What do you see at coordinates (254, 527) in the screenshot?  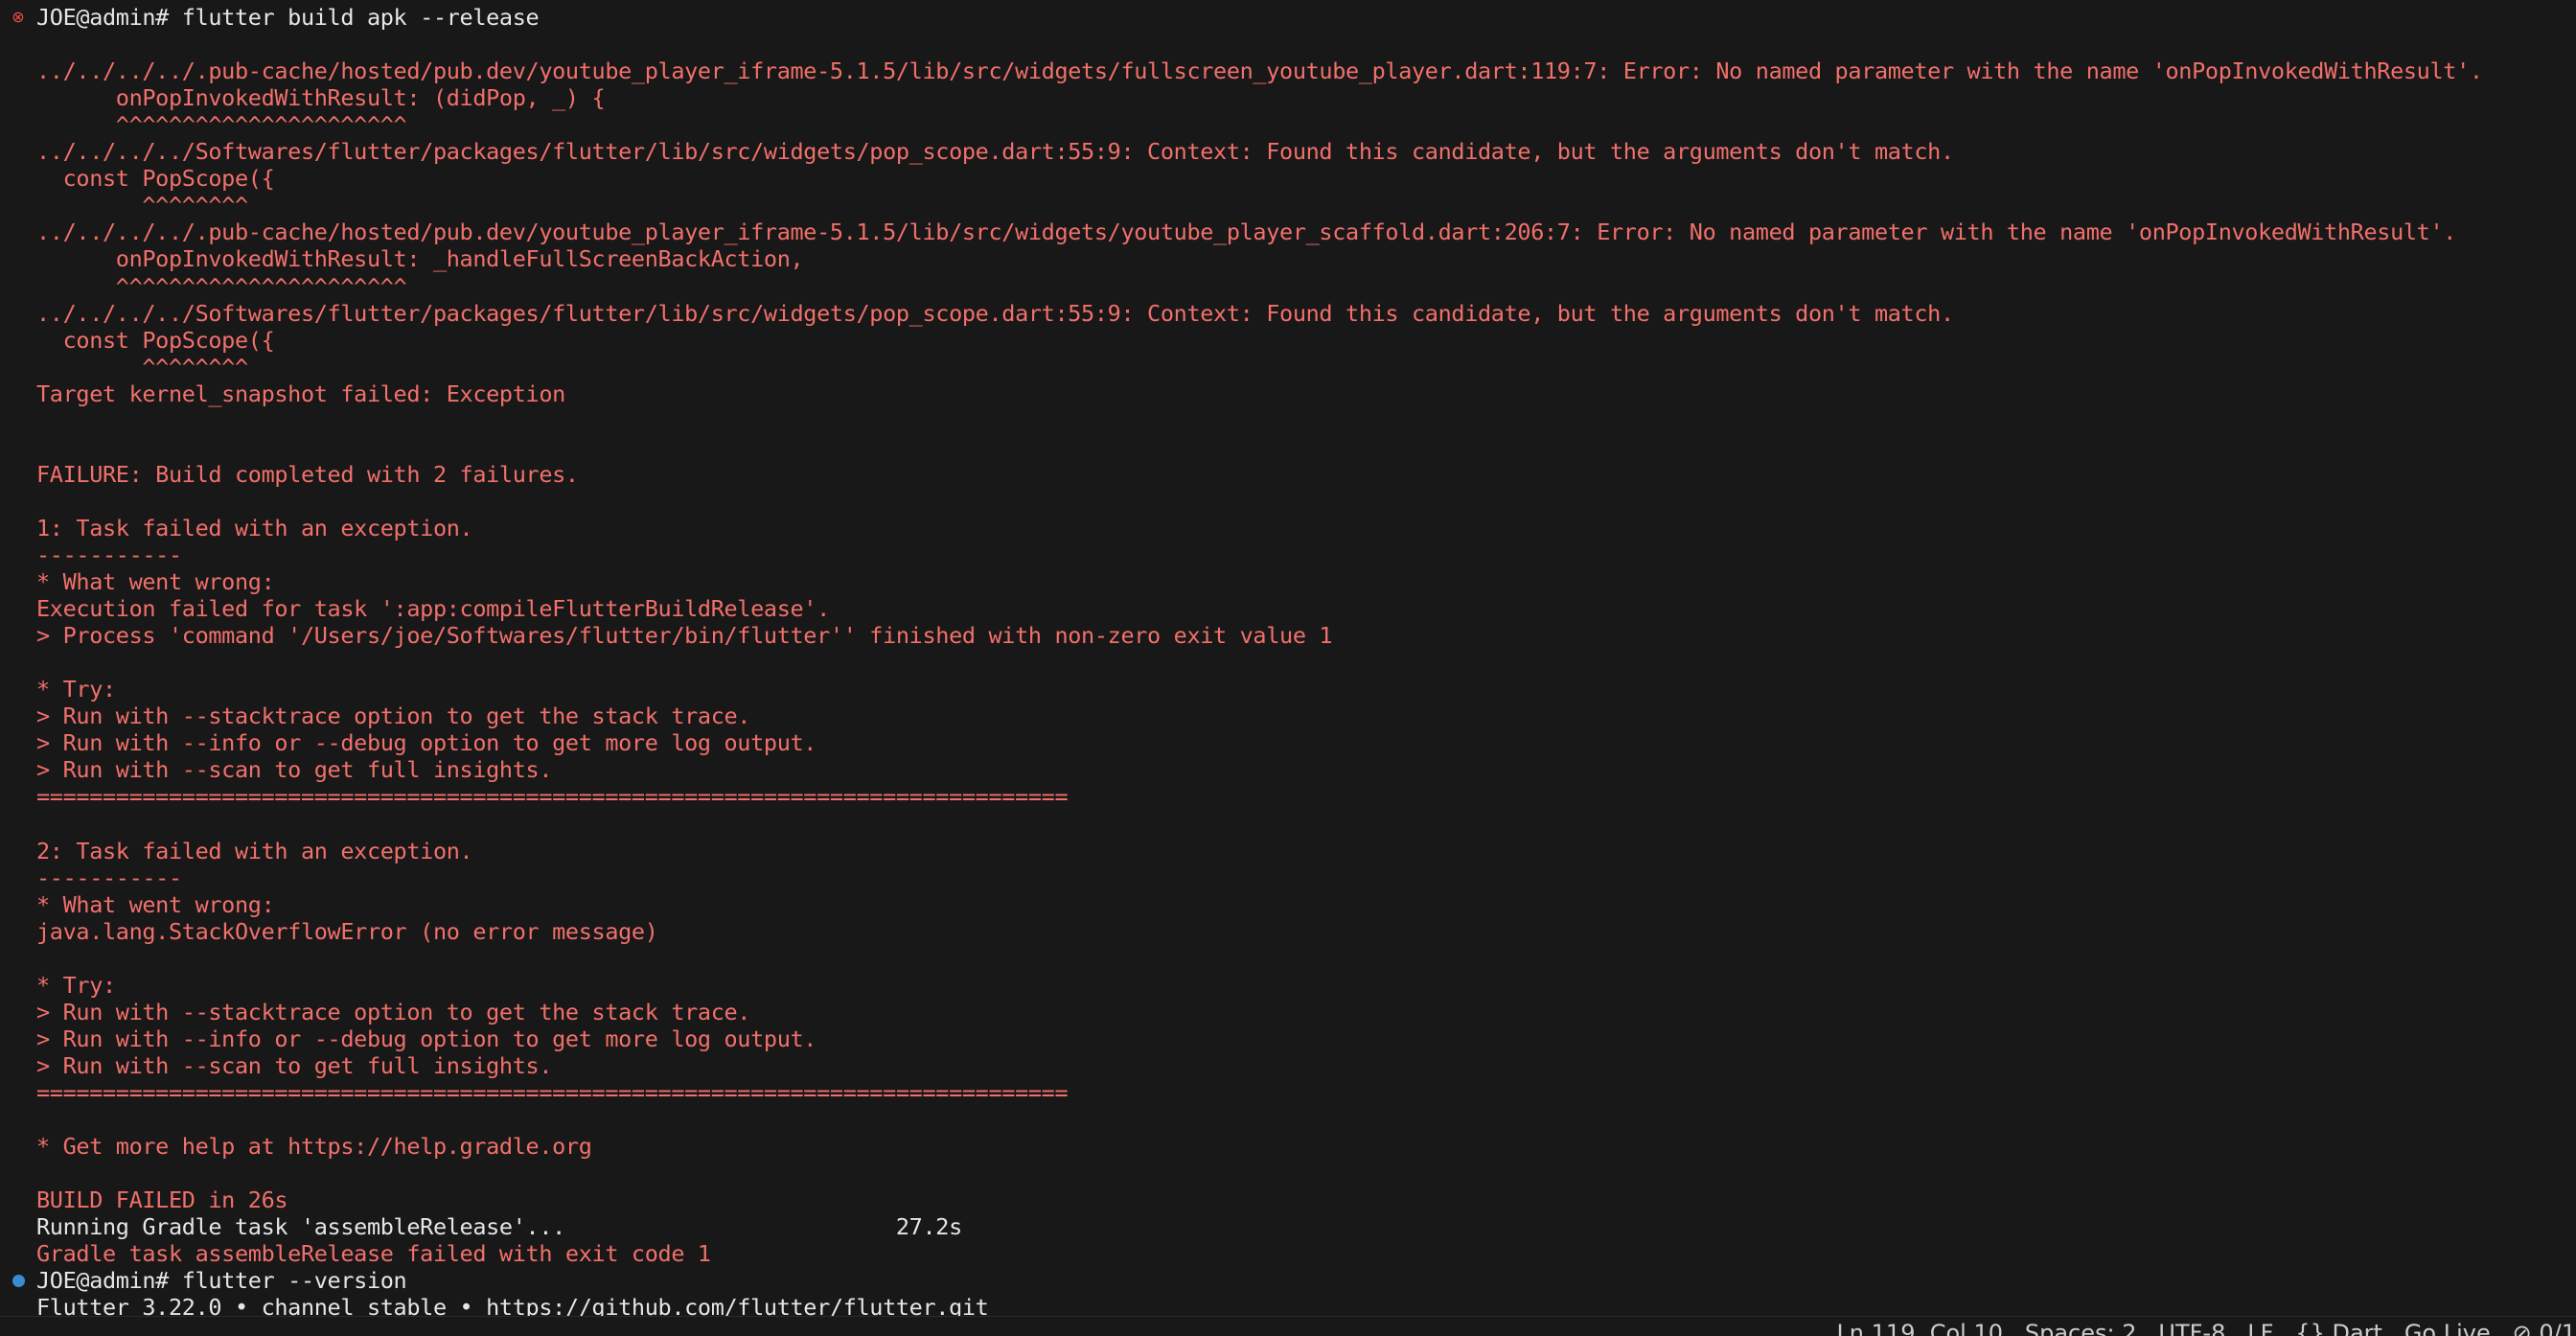 I see `terminal-line: 1: Task failed with an exception.` at bounding box center [254, 527].